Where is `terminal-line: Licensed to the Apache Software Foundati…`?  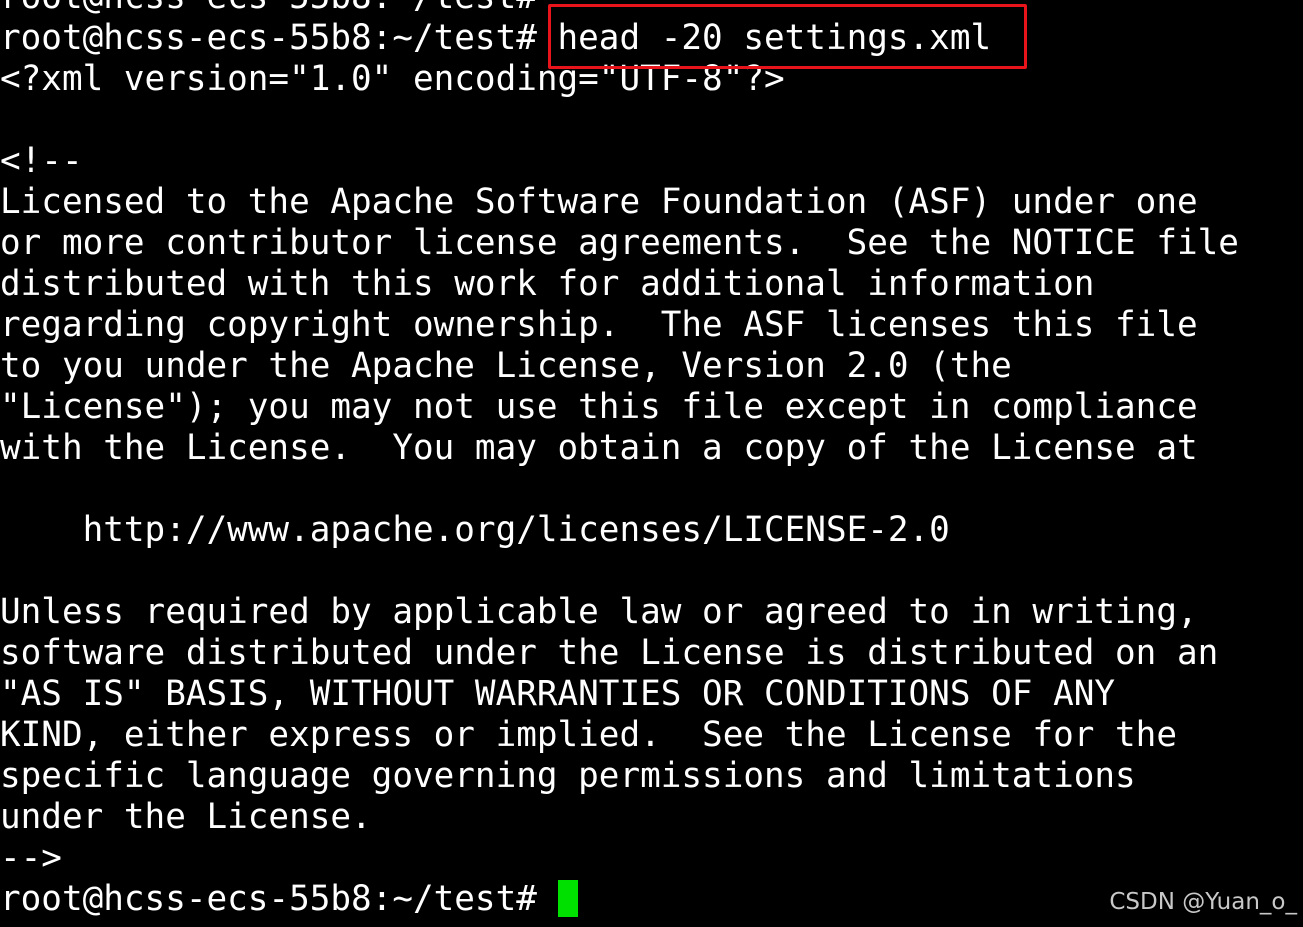
terminal-line: Licensed to the Apache Software Foundati… is located at coordinates (599, 202).